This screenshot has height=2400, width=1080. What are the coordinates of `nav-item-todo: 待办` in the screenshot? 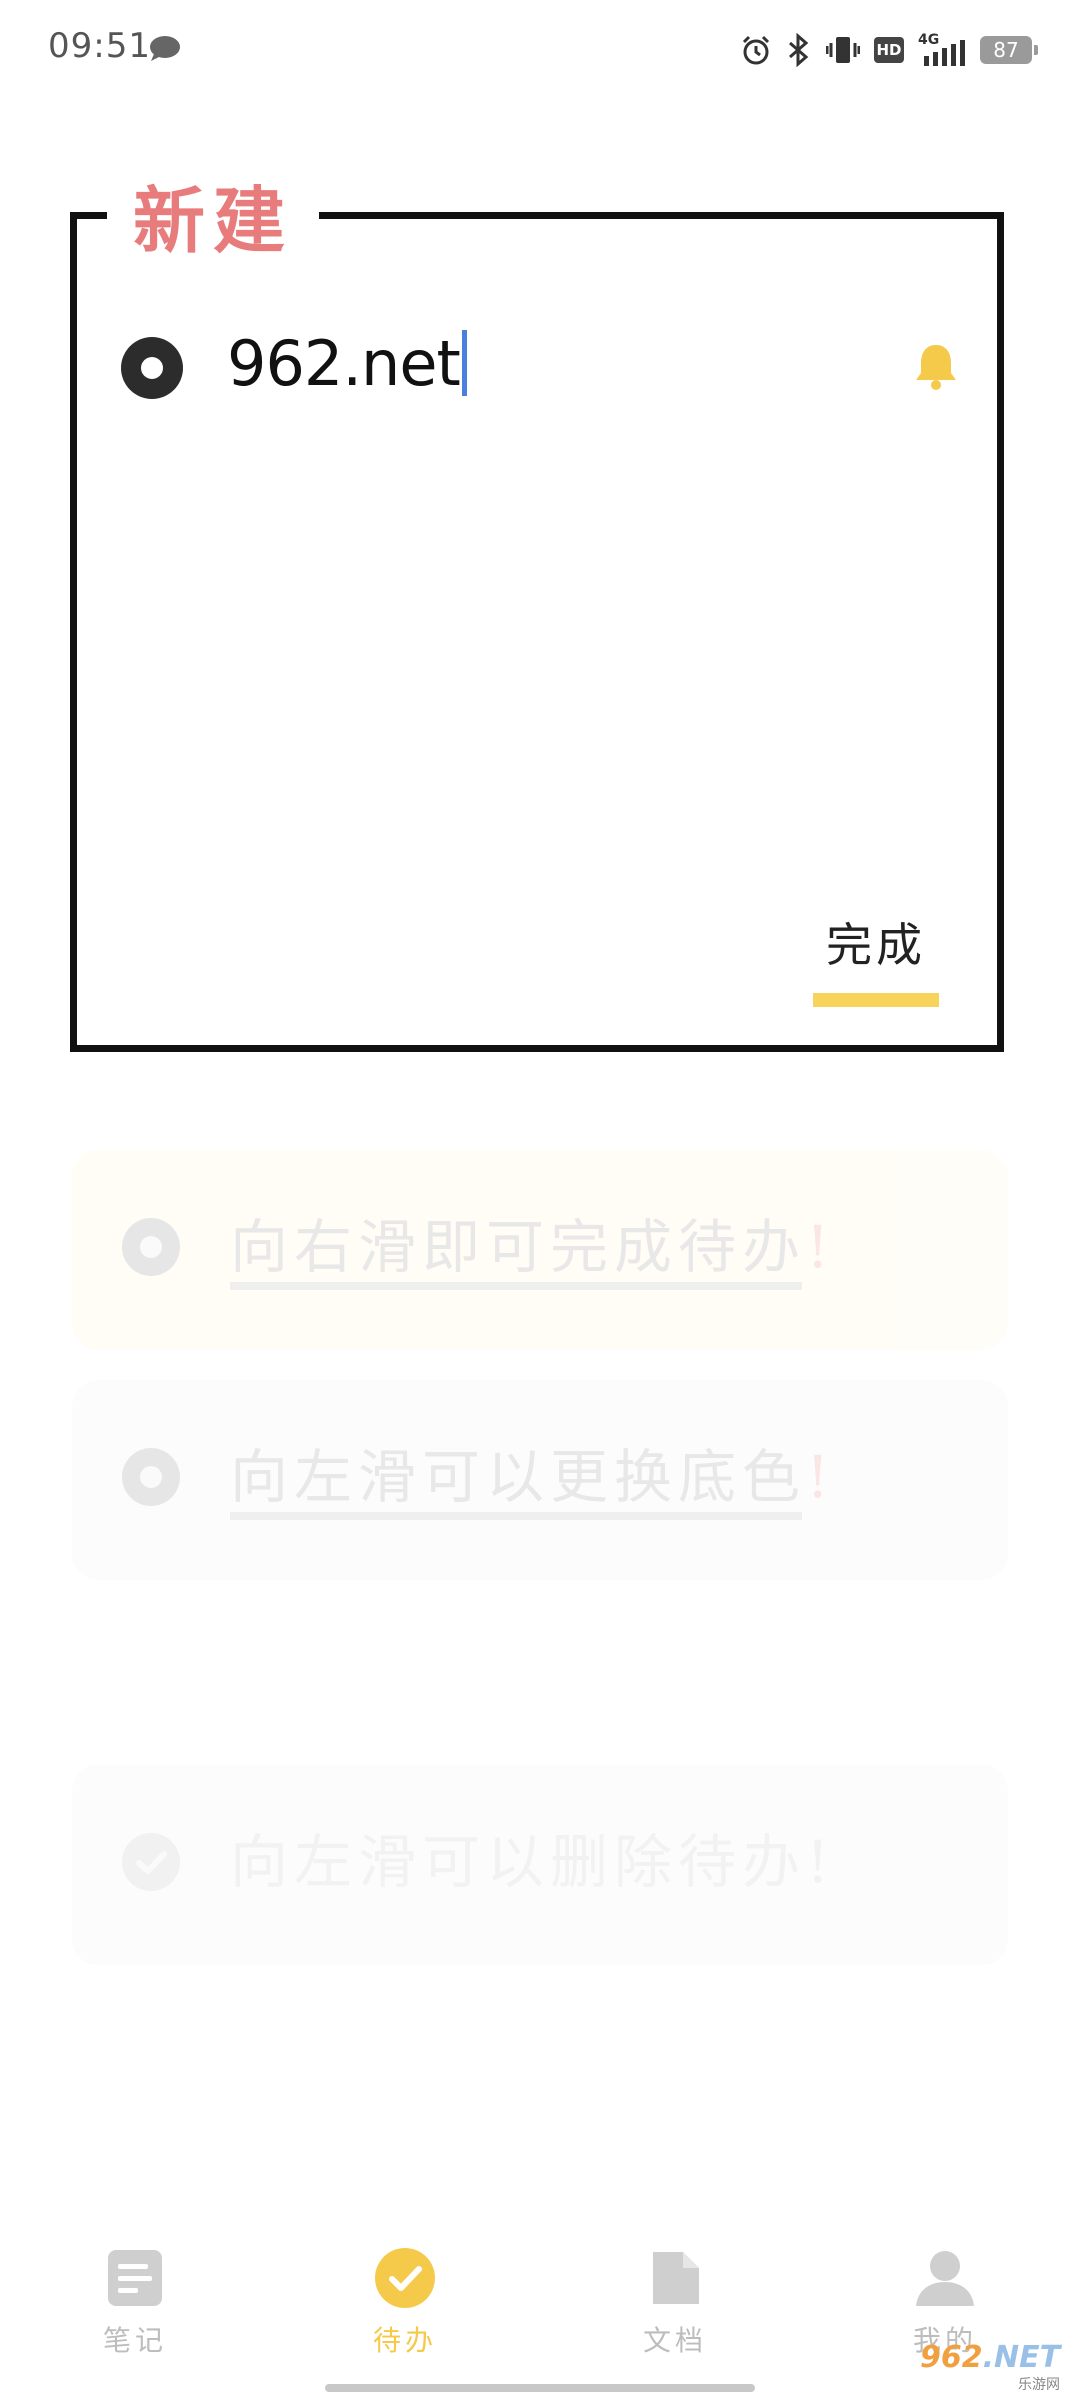 It's located at (405, 2302).